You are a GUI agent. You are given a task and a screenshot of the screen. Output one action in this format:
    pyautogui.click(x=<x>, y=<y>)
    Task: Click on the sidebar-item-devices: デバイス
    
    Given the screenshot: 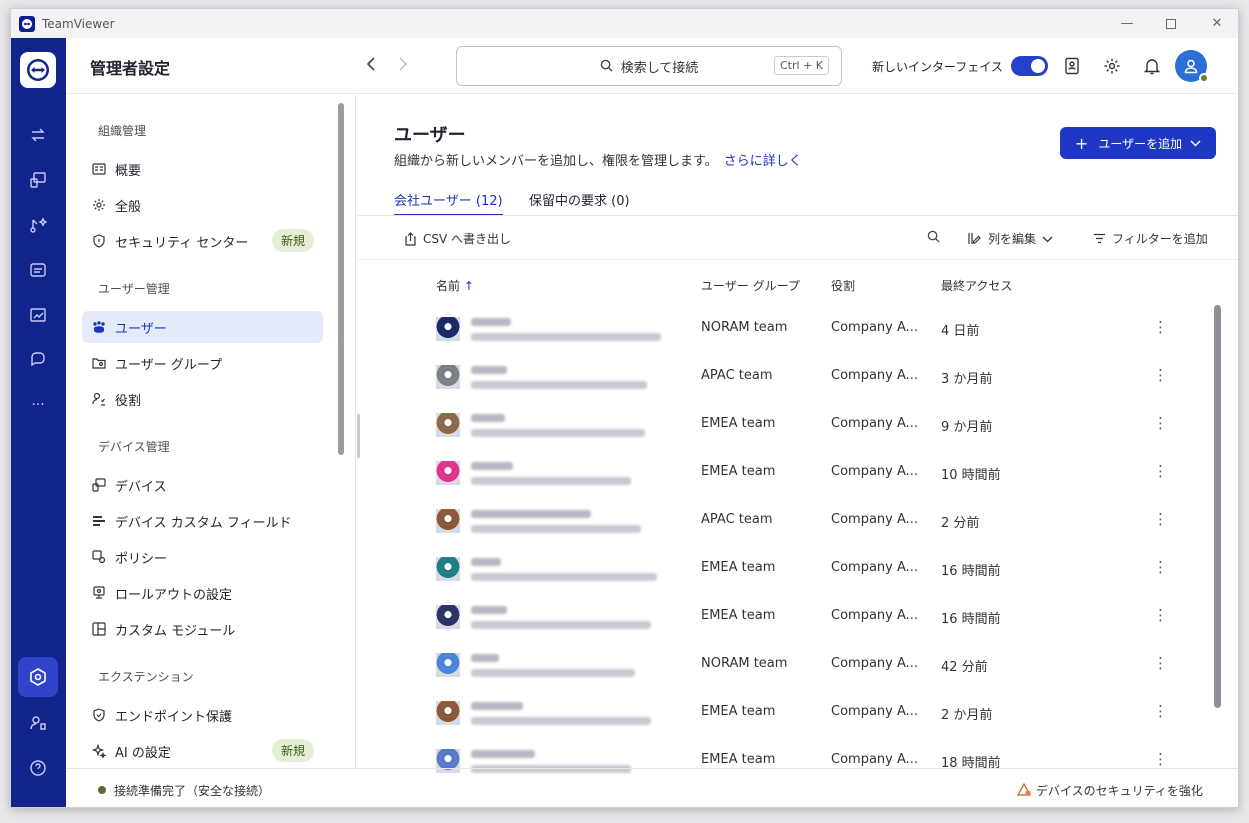 What is the action you would take?
    pyautogui.click(x=202, y=485)
    